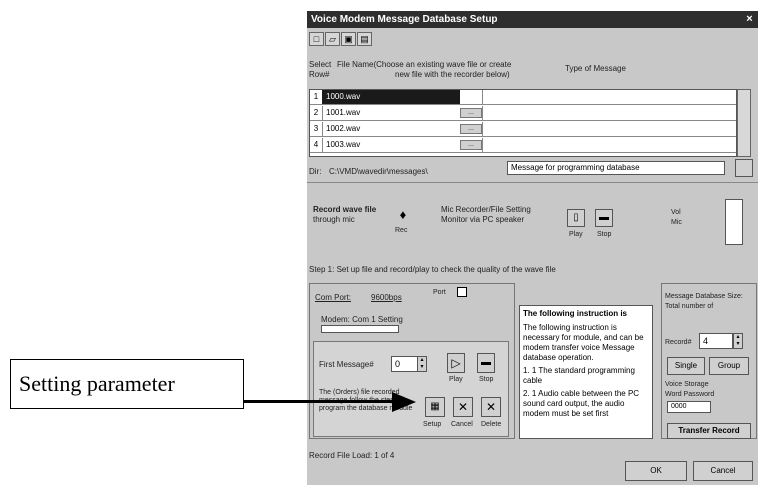  Describe the element at coordinates (346, 364) in the screenshot. I see `first-message-label: First Message#` at that location.